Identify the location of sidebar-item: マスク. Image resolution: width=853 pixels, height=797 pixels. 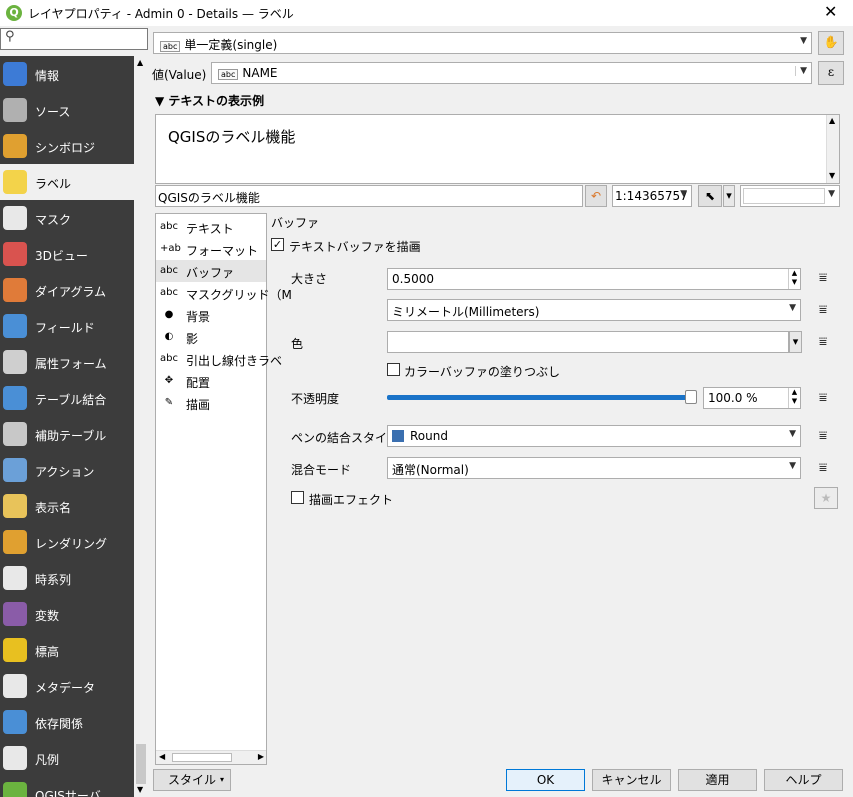
(67, 218).